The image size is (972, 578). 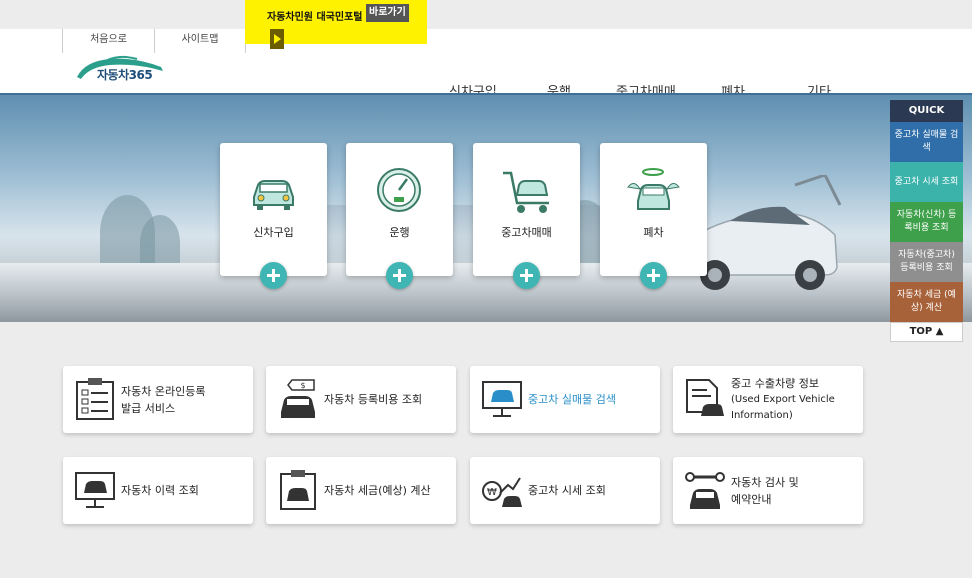 What do you see at coordinates (926, 111) in the screenshot?
I see `quick-title: QUICK` at bounding box center [926, 111].